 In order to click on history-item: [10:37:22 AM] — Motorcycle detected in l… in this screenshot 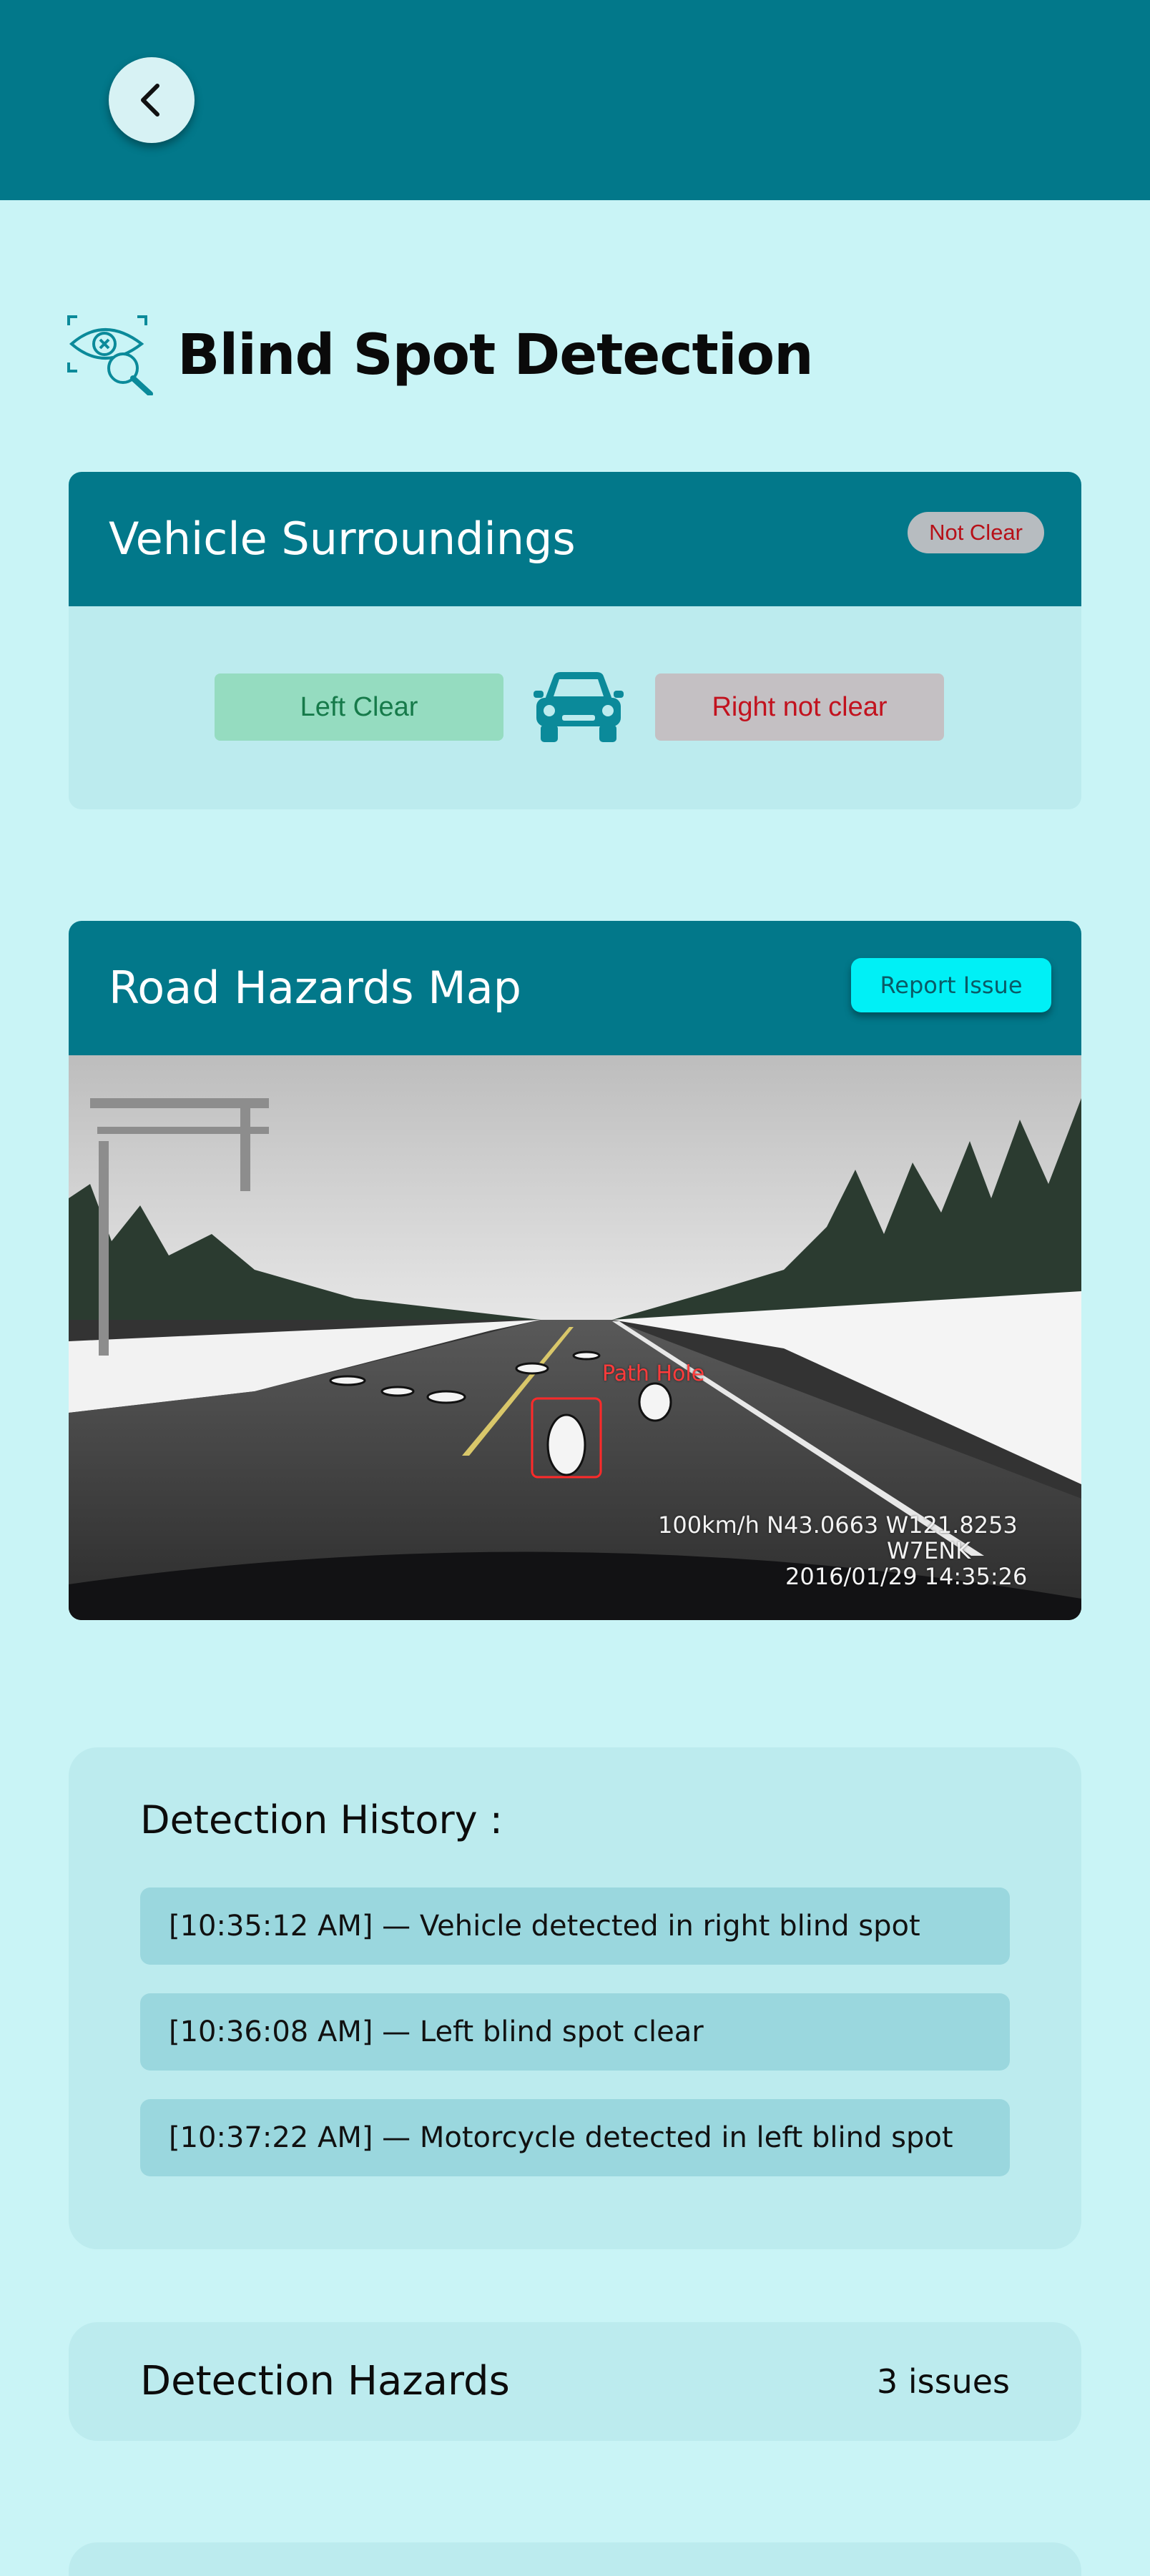, I will do `click(575, 2137)`.